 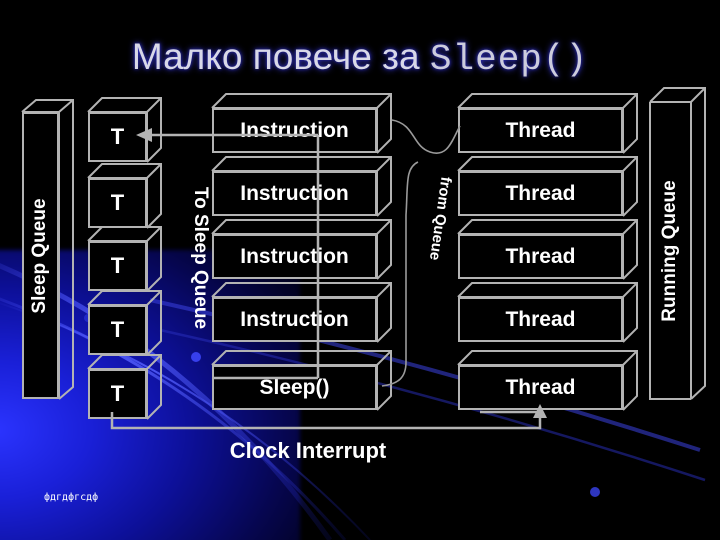 What do you see at coordinates (509, 59) in the screenshot?
I see `title-mono: Sleep()` at bounding box center [509, 59].